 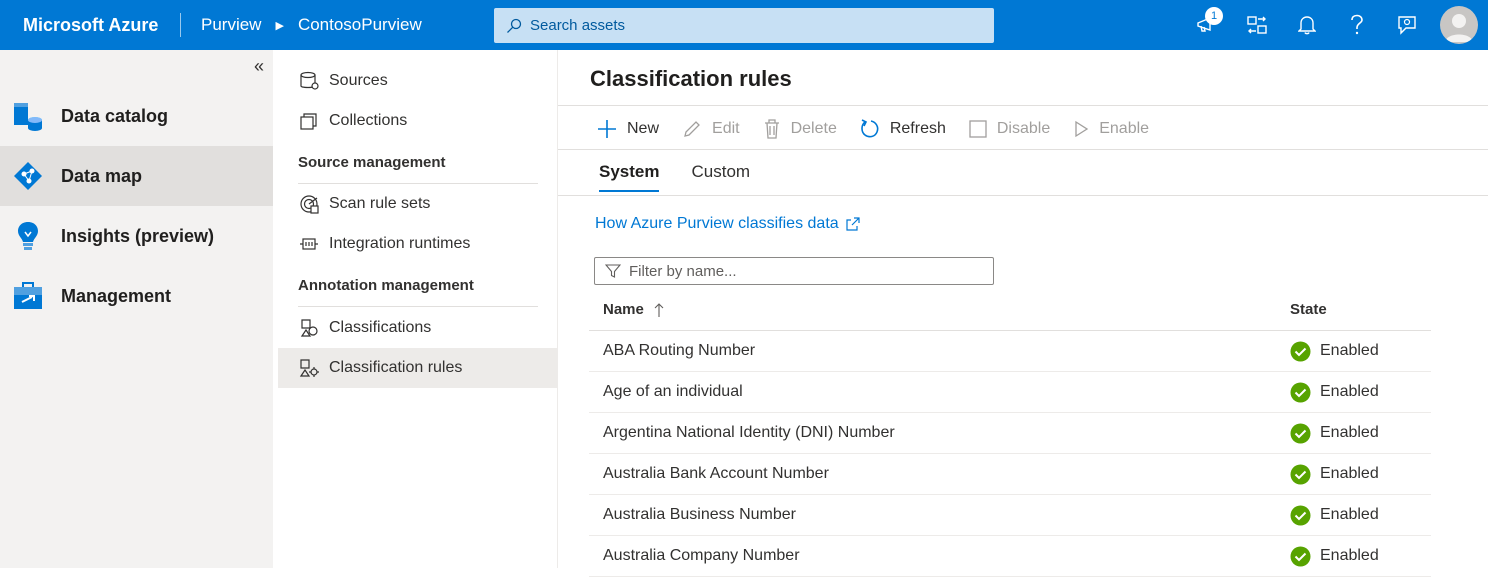 What do you see at coordinates (28, 176) in the screenshot?
I see `data-map-icon` at bounding box center [28, 176].